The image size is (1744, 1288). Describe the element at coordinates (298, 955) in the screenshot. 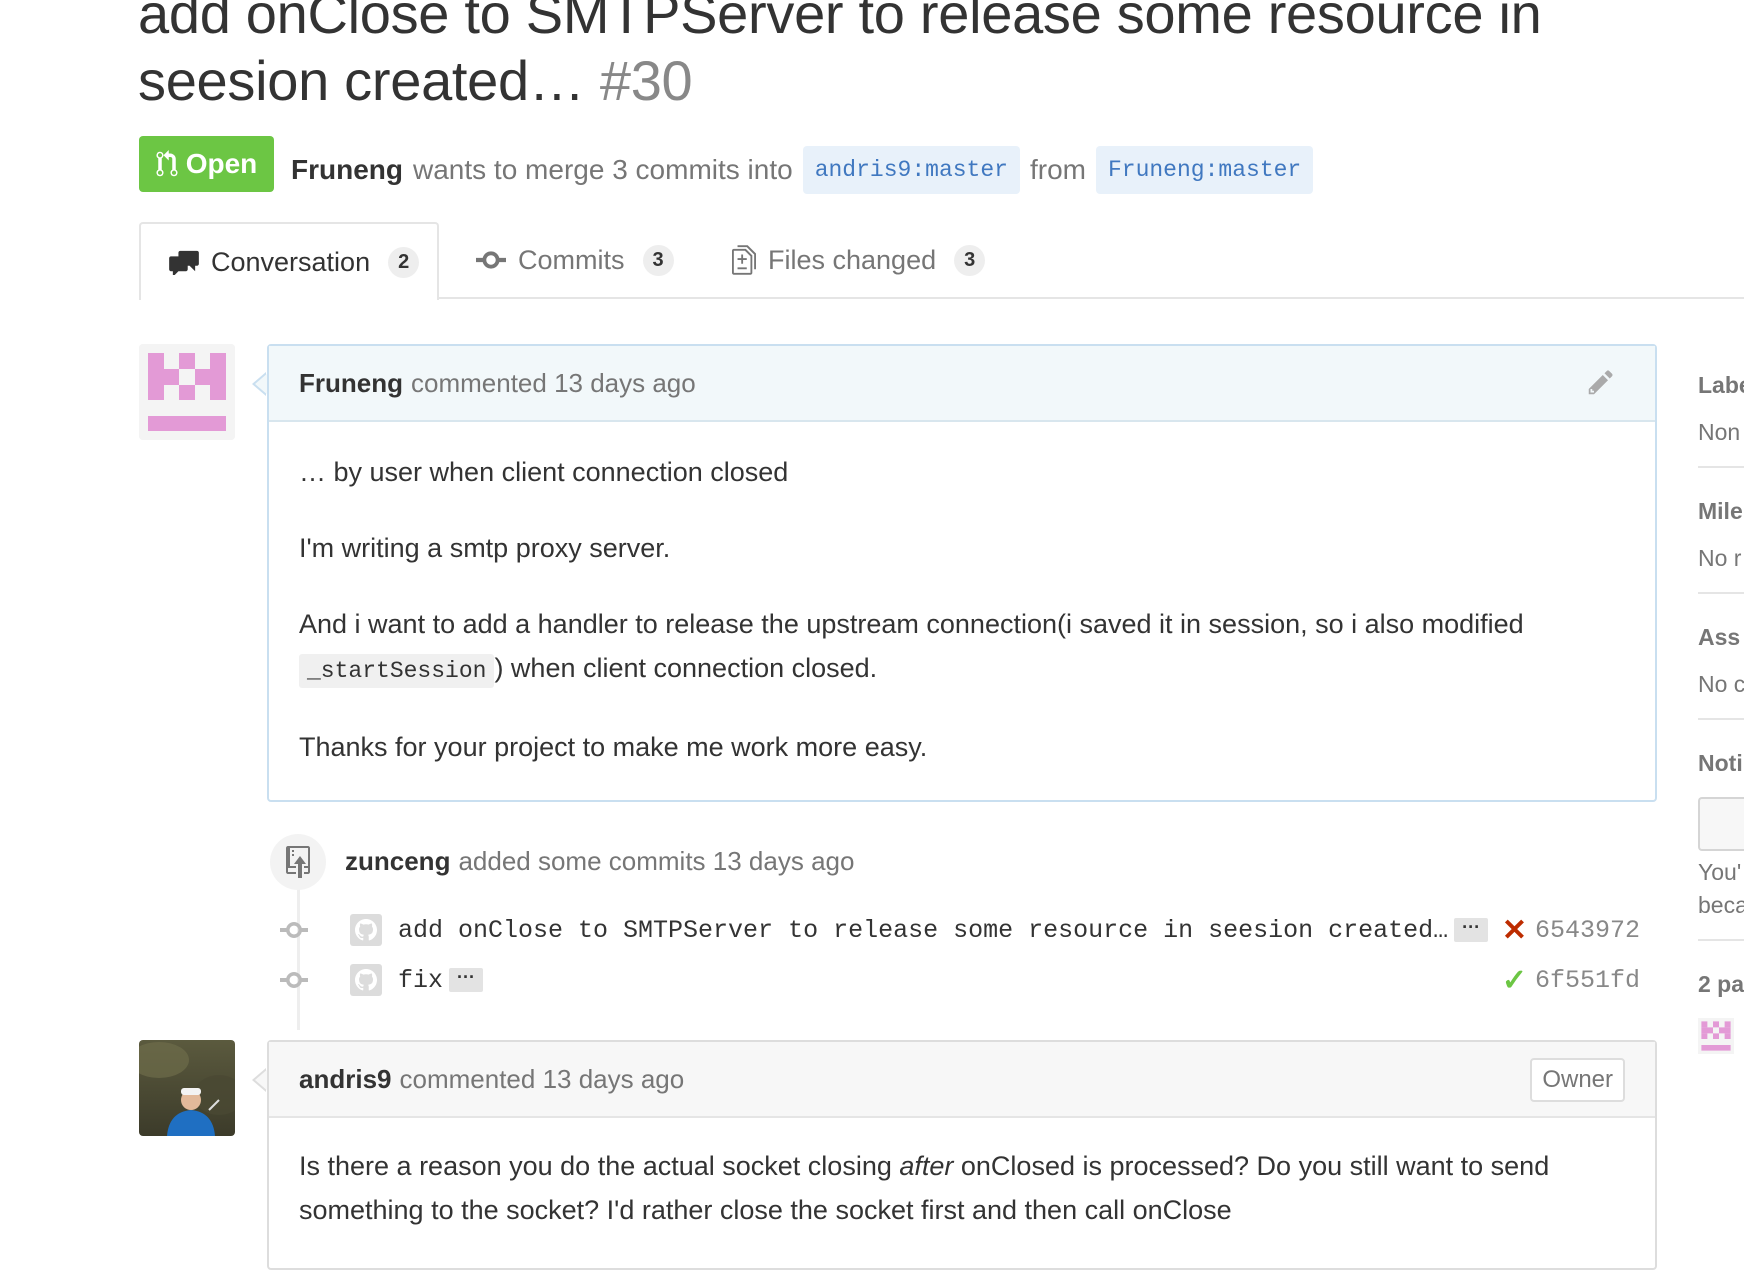

I see `timeline-line` at that location.